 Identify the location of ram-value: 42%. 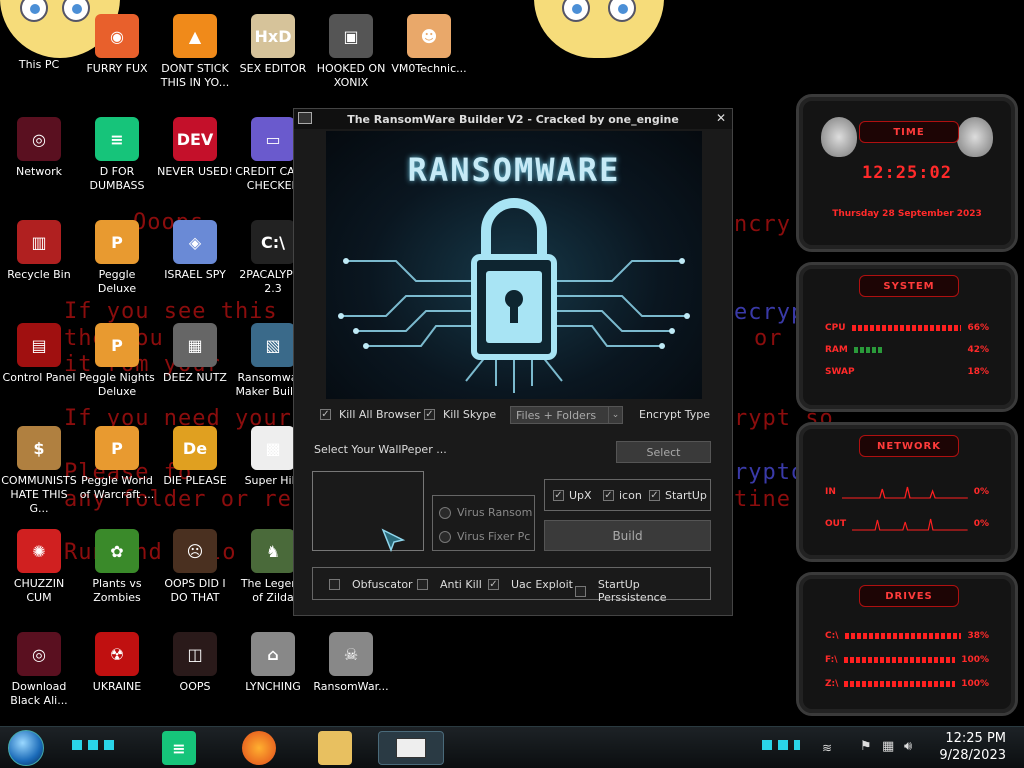
(978, 350).